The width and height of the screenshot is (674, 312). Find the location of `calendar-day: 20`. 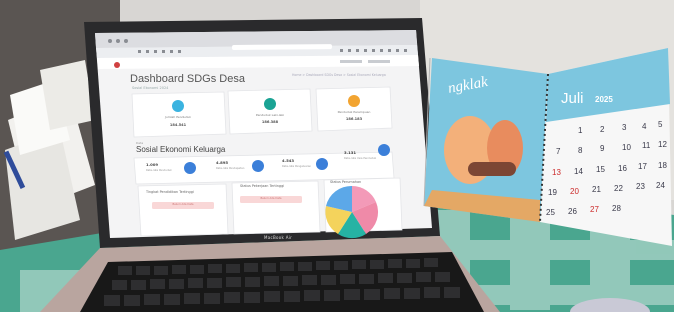

calendar-day: 20 is located at coordinates (574, 191).